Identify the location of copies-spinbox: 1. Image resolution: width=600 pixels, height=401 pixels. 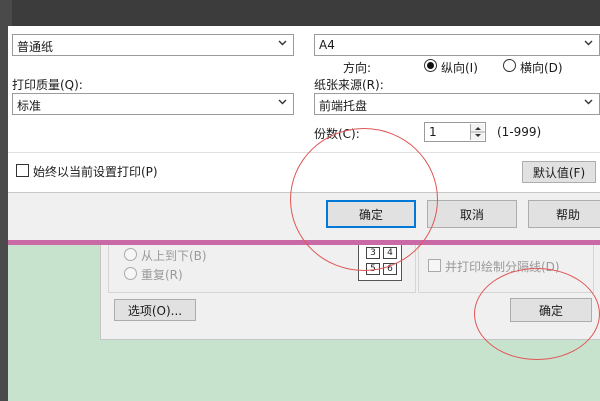
(455, 132).